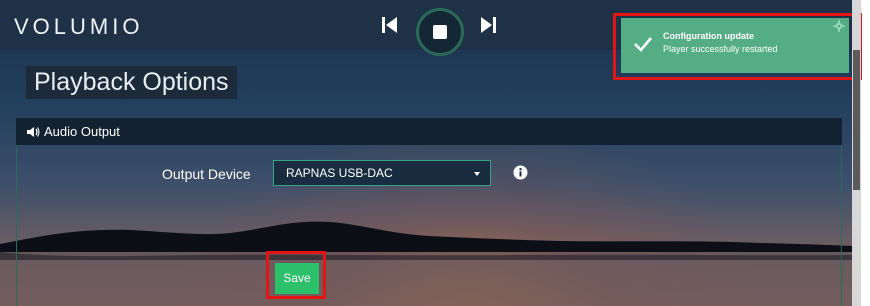  I want to click on panel-title: Audio Output, so click(82, 131).